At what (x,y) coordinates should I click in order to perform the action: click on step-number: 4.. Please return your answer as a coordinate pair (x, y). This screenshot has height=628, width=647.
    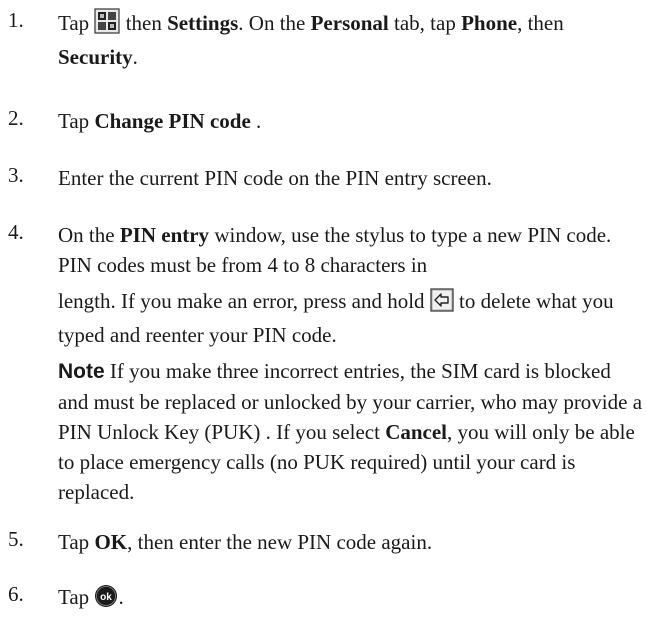
    Looking at the image, I should click on (16, 232).